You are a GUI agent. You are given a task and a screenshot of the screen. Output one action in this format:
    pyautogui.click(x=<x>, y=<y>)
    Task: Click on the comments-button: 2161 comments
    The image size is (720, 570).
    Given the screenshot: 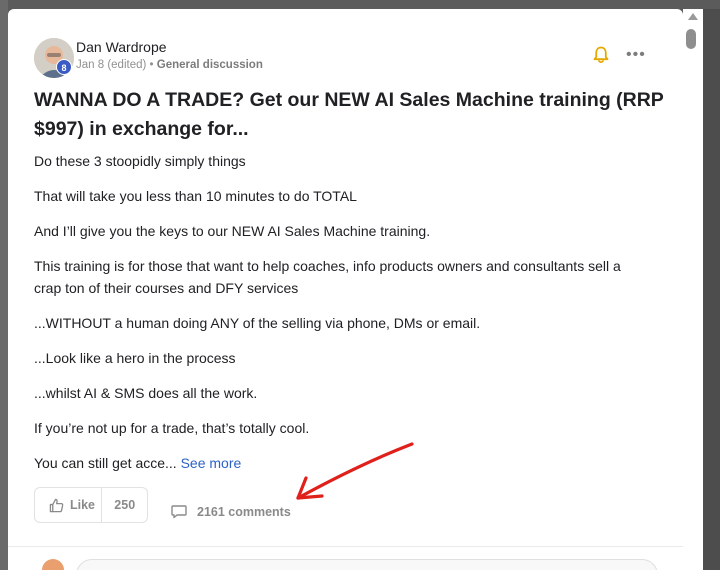 What is the action you would take?
    pyautogui.click(x=231, y=511)
    